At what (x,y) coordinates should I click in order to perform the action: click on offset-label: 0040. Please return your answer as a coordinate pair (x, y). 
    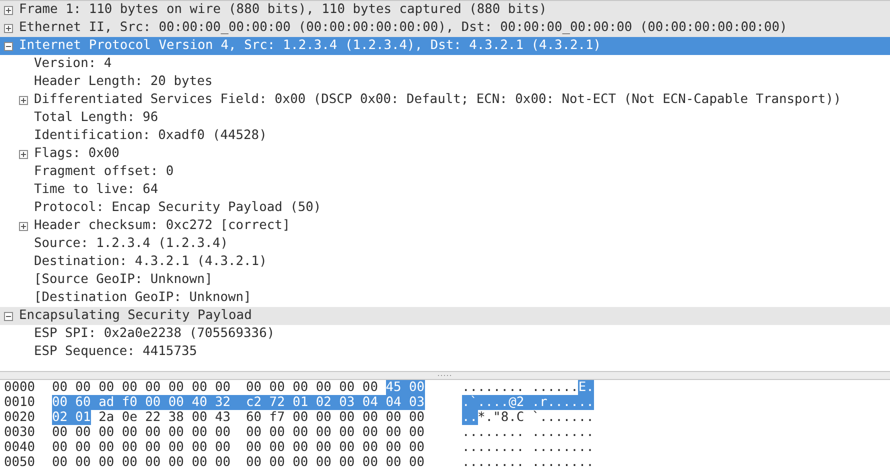
    Looking at the image, I should click on (20, 447).